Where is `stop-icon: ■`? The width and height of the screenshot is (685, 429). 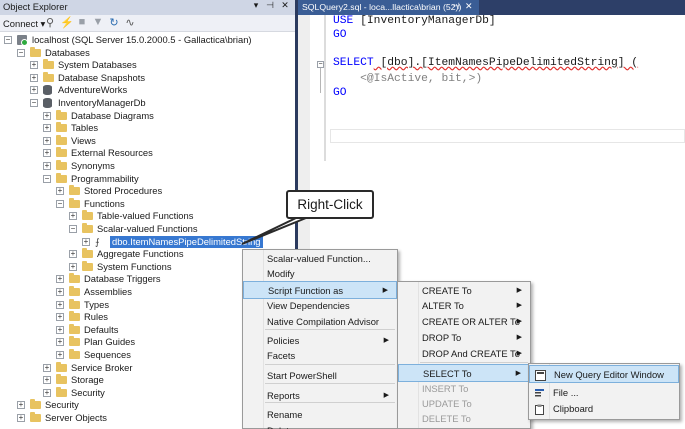 stop-icon: ■ is located at coordinates (82, 22).